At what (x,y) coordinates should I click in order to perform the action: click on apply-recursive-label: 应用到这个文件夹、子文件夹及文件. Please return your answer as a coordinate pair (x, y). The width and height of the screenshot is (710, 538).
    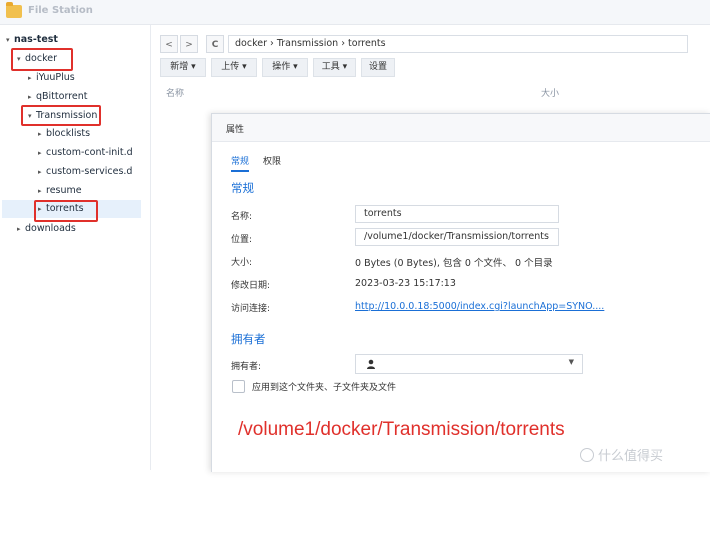
    Looking at the image, I should click on (324, 388).